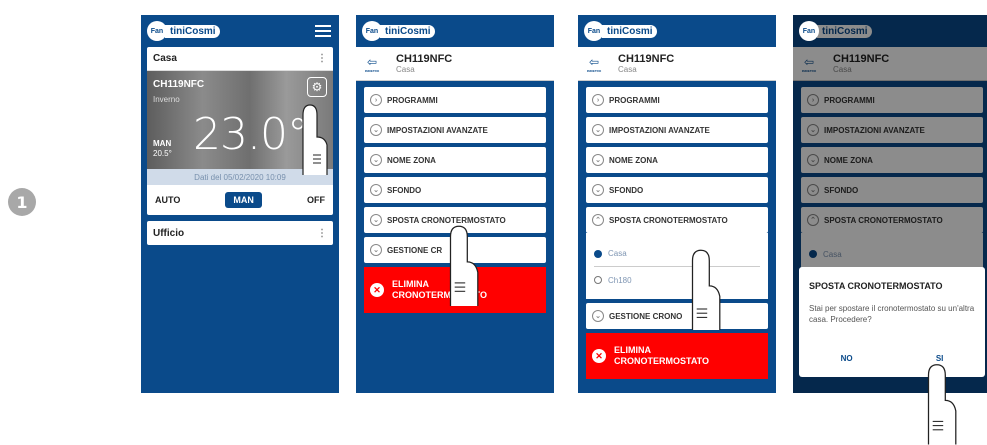 The width and height of the screenshot is (987, 445). I want to click on home-card-header: Ufficio ⋮, so click(240, 233).